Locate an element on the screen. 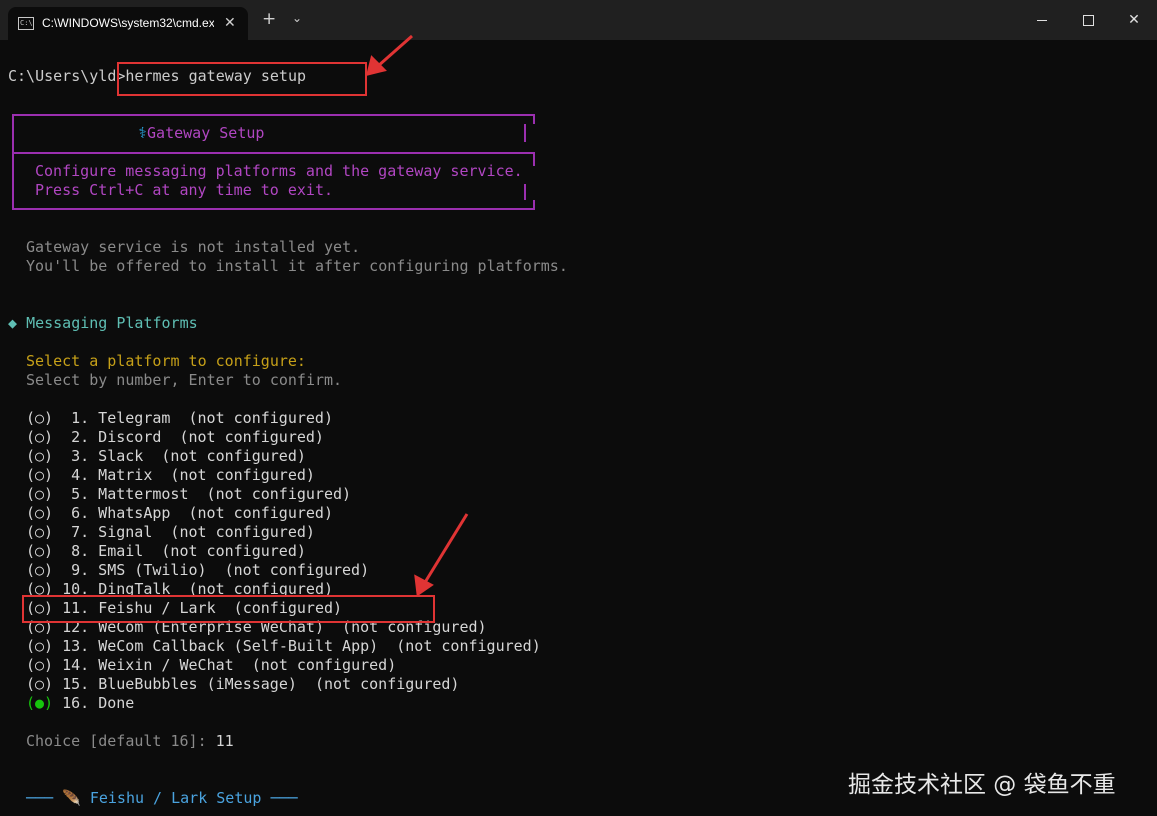 This screenshot has height=816, width=1157. annotation-arrows is located at coordinates (417, 315).